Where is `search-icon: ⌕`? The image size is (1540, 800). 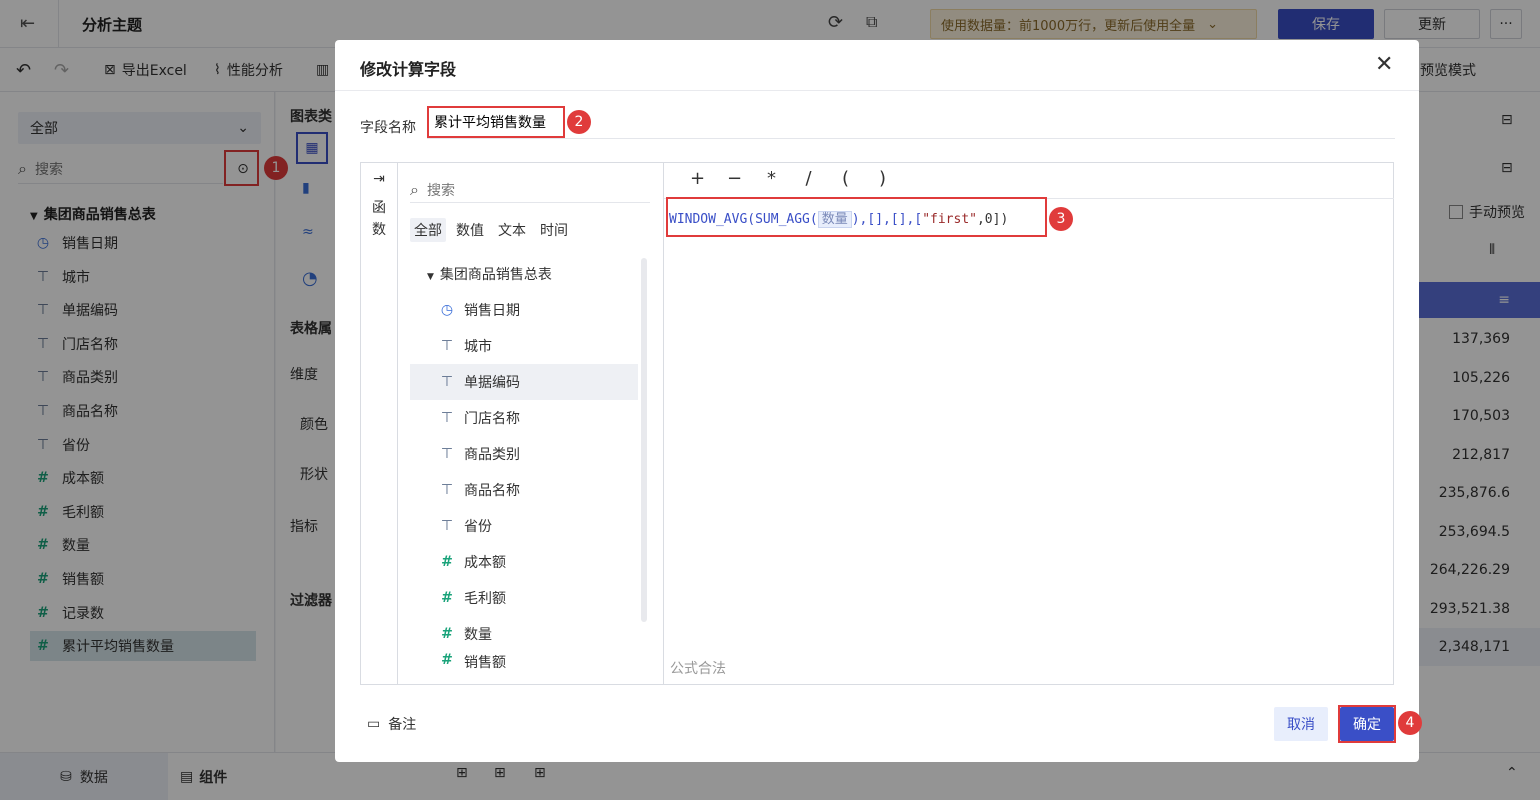 search-icon: ⌕ is located at coordinates (414, 189).